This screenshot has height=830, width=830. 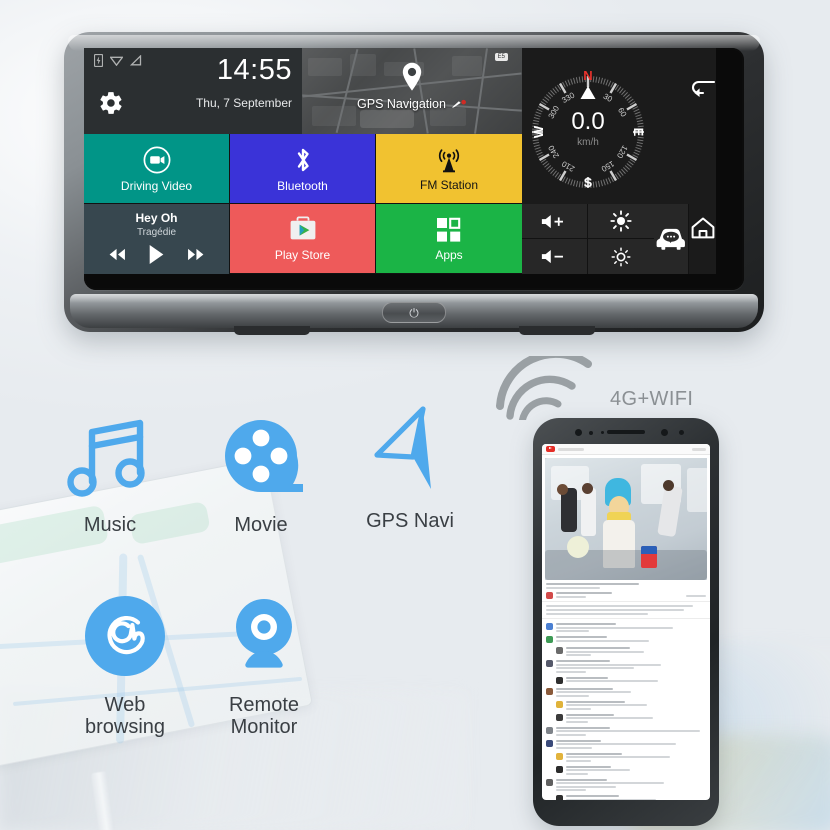 I want to click on tile-fm-station: FM Station, so click(x=449, y=169).